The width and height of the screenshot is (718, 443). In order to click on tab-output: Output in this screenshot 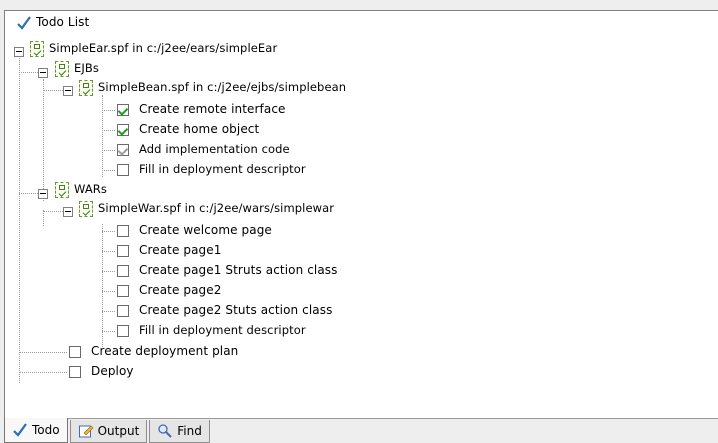, I will do `click(108, 431)`.